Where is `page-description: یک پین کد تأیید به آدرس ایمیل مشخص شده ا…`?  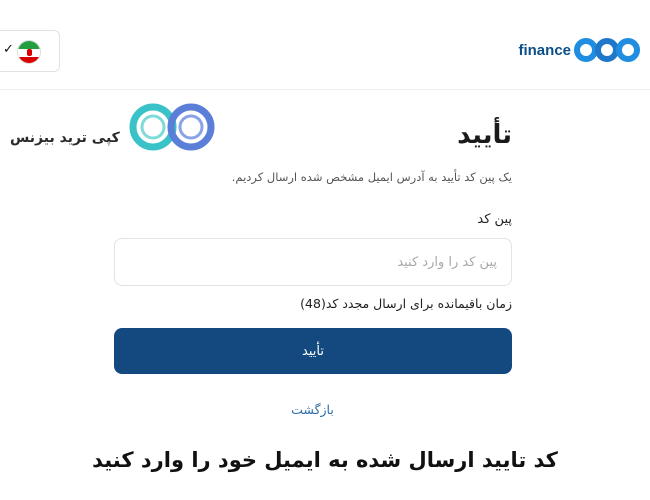
page-description: یک پین کد تأیید به آدرس ایمیل مشخص شده ا… is located at coordinates (371, 177).